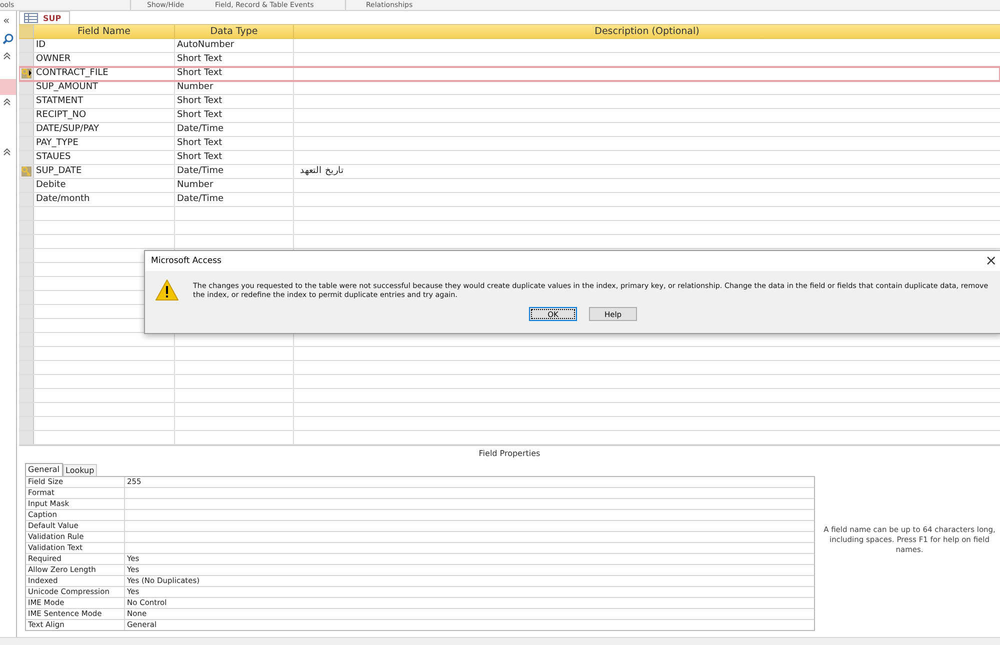 The width and height of the screenshot is (1000, 645). What do you see at coordinates (80, 470) in the screenshot?
I see `properties-tab: Lookup` at bounding box center [80, 470].